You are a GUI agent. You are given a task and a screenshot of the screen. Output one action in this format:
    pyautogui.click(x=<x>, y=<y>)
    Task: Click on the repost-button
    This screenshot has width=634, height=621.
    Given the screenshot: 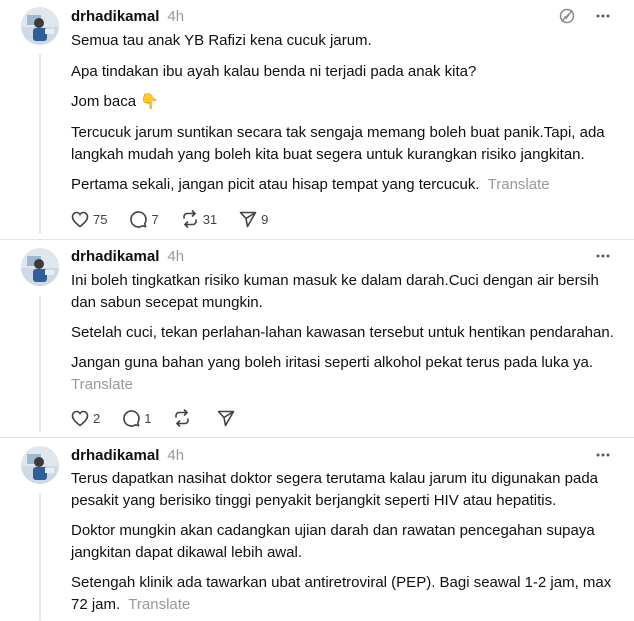 What is the action you would take?
    pyautogui.click(x=184, y=418)
    